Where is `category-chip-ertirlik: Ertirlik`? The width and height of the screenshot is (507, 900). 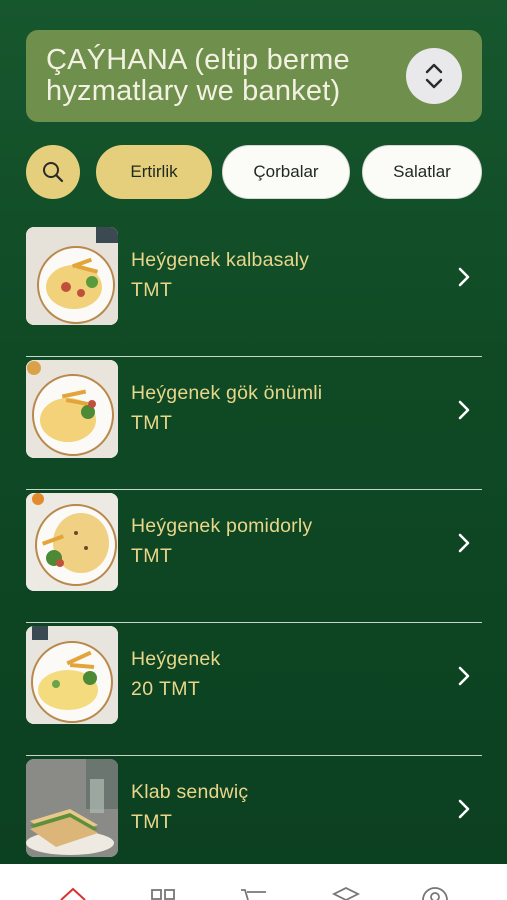 category-chip-ertirlik: Ertirlik is located at coordinates (154, 172).